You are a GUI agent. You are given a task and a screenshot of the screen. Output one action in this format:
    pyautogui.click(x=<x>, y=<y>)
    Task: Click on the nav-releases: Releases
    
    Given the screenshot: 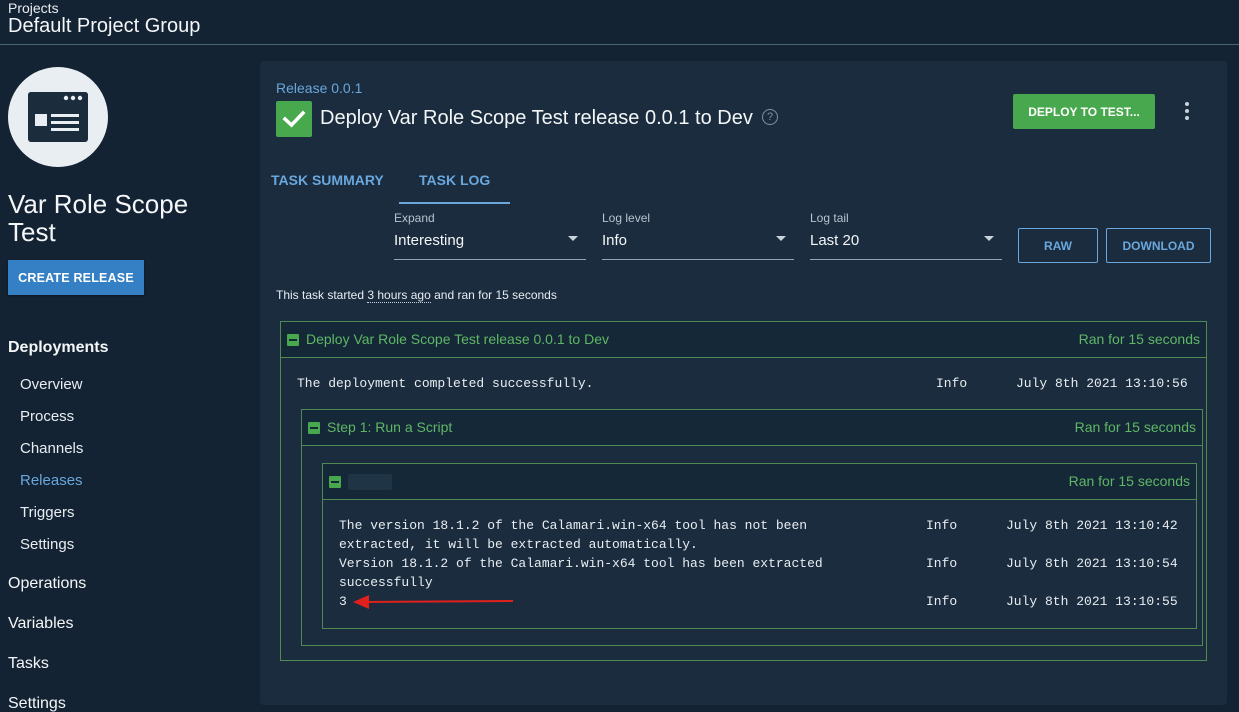 What is the action you would take?
    pyautogui.click(x=51, y=480)
    